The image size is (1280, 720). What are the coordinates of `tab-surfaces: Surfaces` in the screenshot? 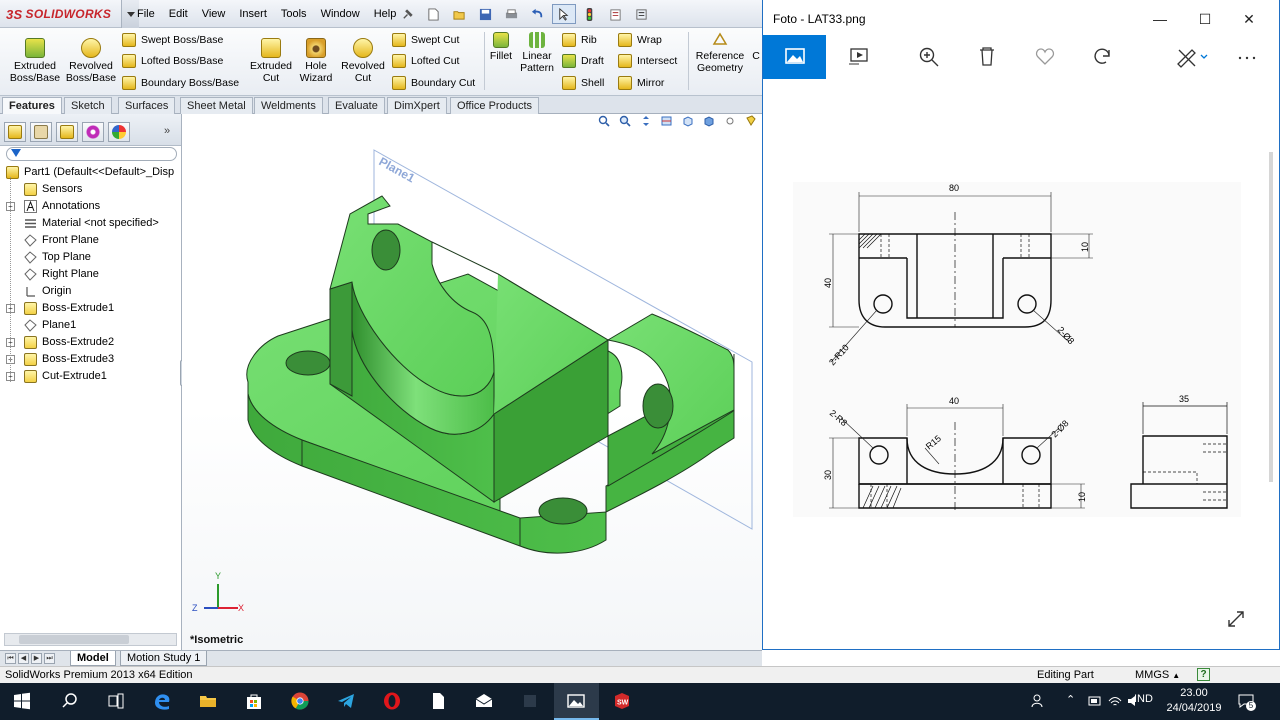 It's located at (147, 105).